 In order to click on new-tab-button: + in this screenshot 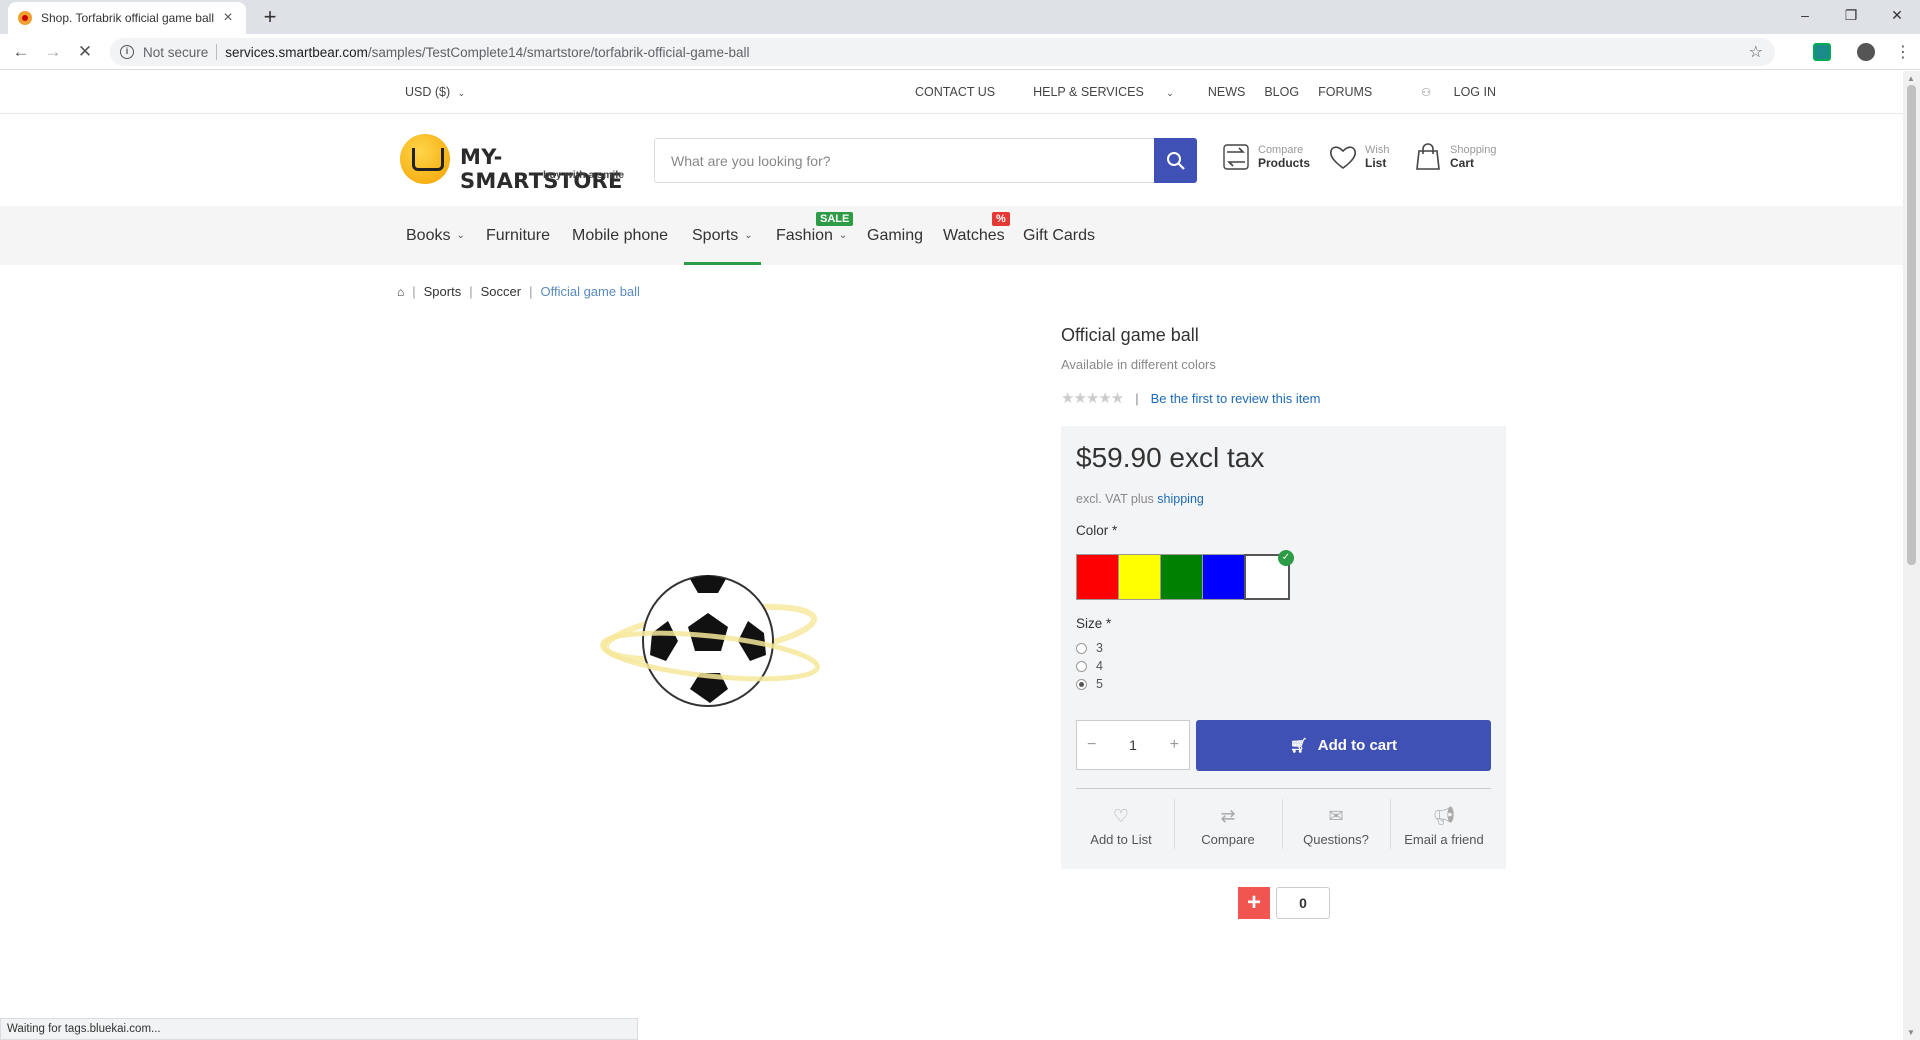, I will do `click(270, 17)`.